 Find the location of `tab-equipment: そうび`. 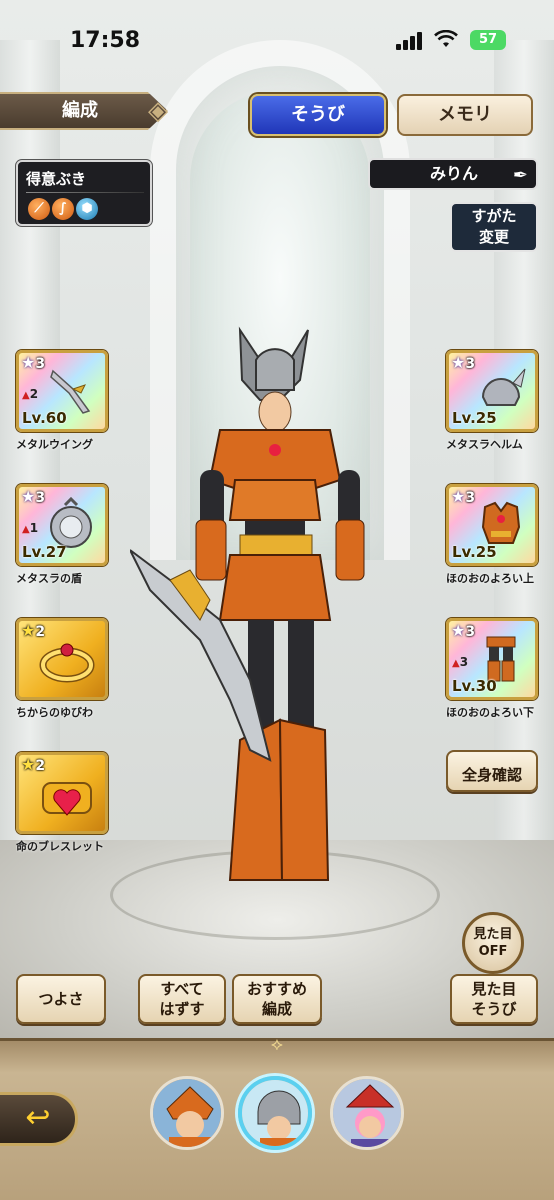

tab-equipment: そうび is located at coordinates (318, 115).